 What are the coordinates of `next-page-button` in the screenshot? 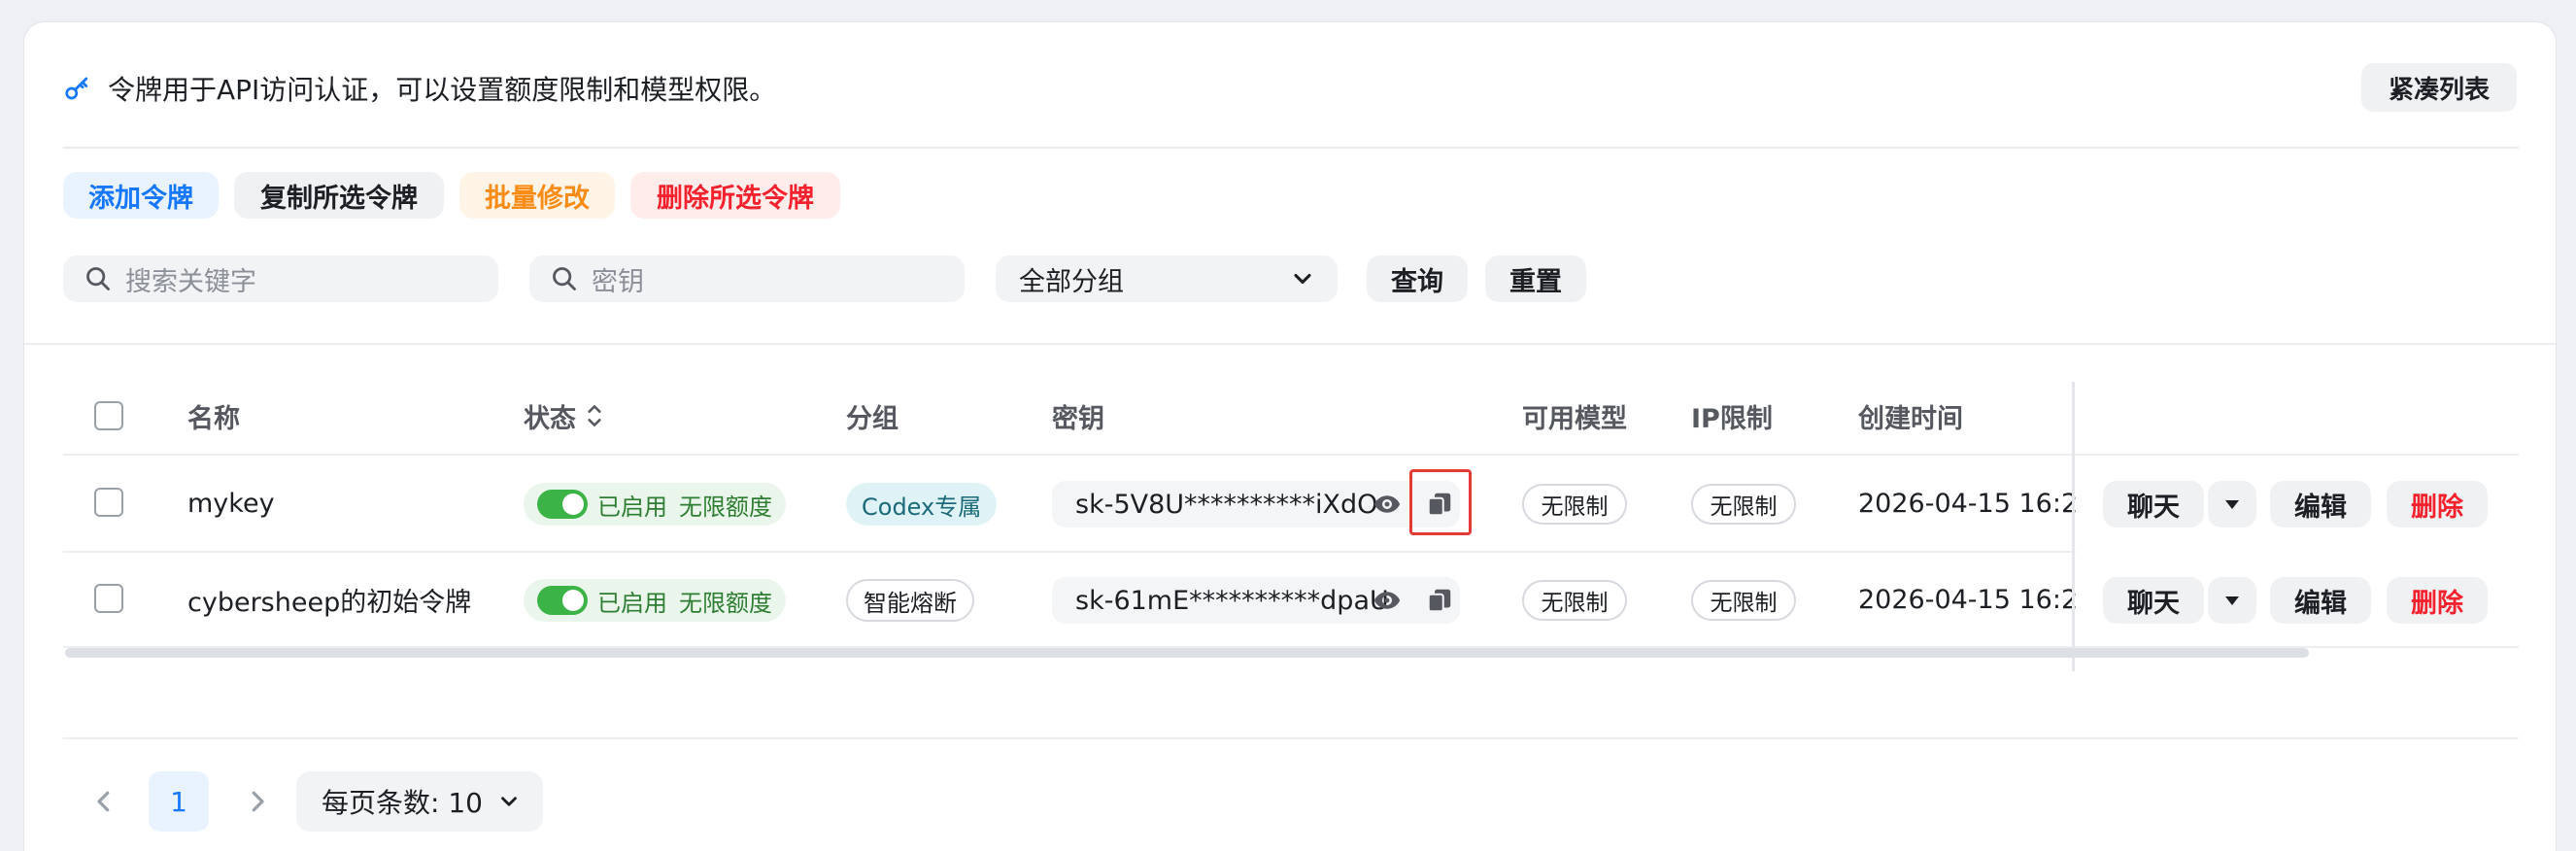 It's located at (257, 801).